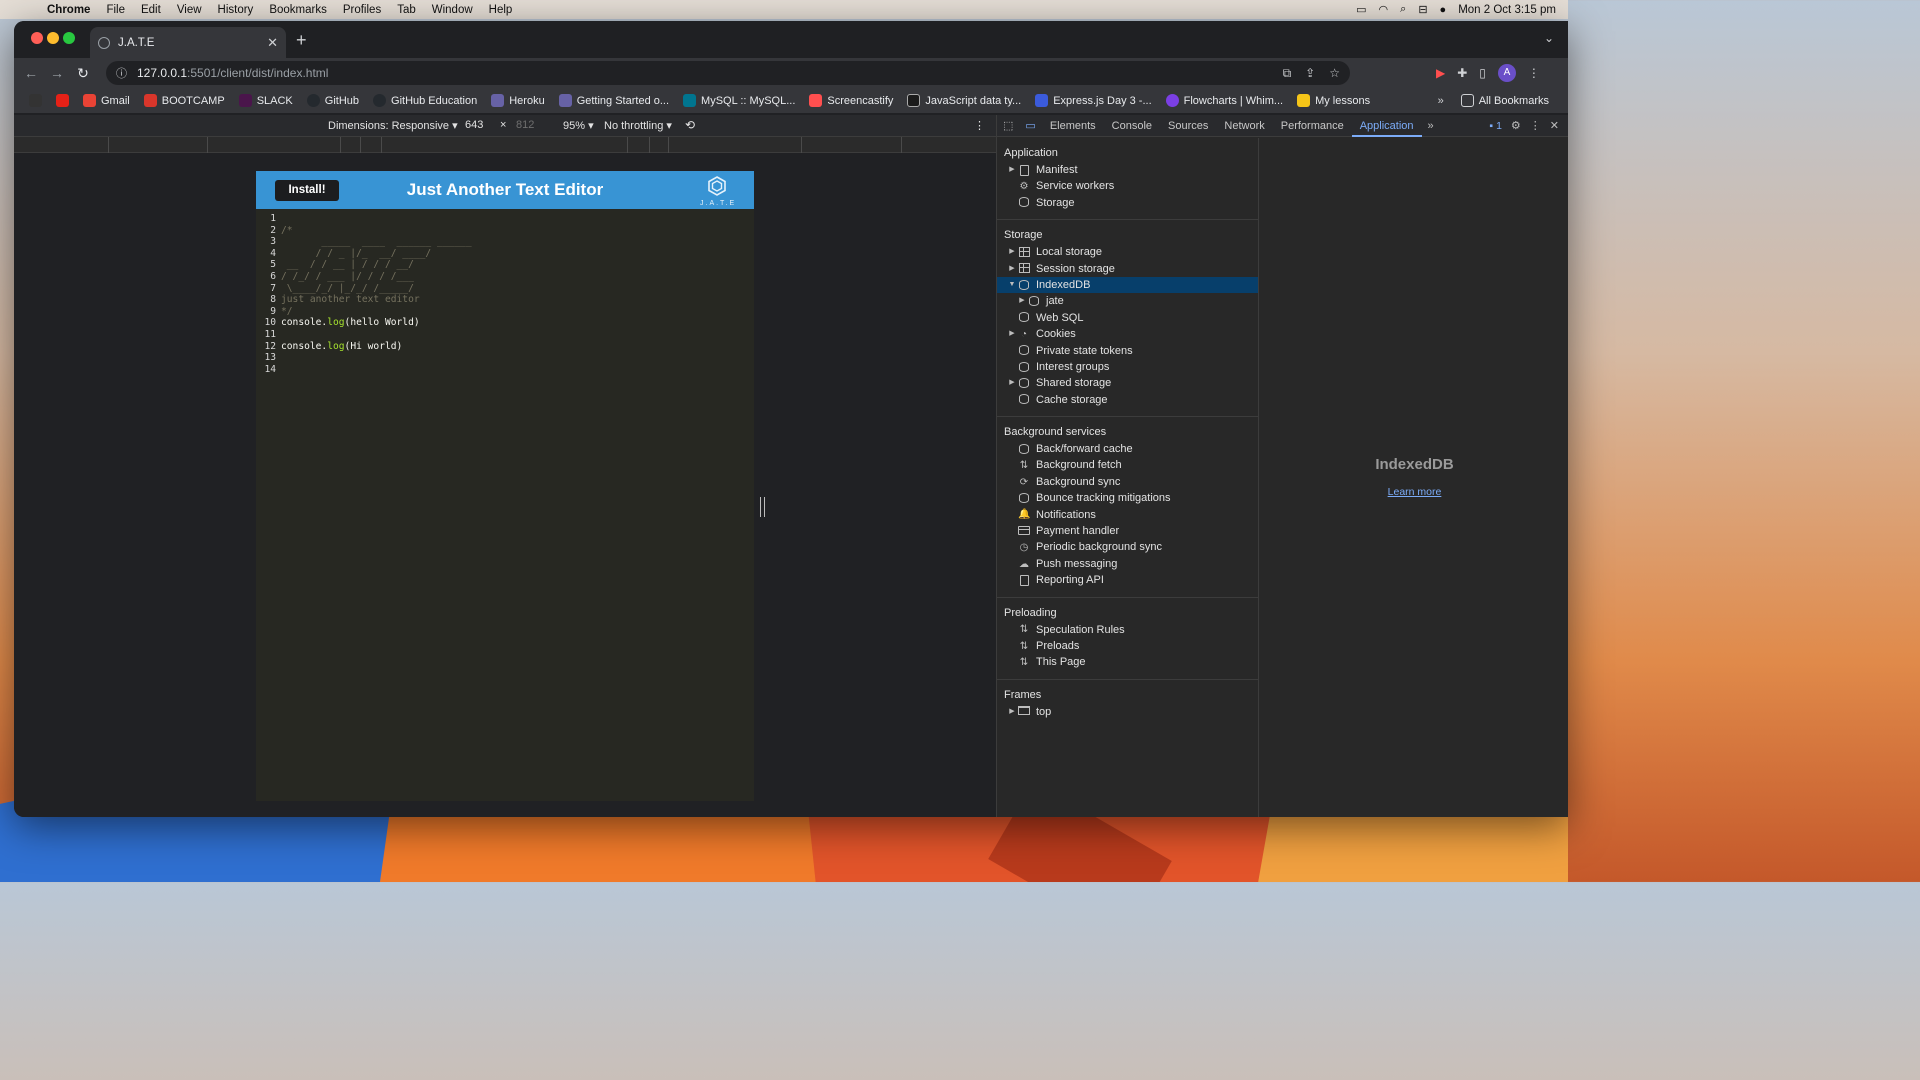 The height and width of the screenshot is (1080, 1920). What do you see at coordinates (505, 254) in the screenshot?
I see `editor-line: 4 / / _ |/_ __/ ____/` at bounding box center [505, 254].